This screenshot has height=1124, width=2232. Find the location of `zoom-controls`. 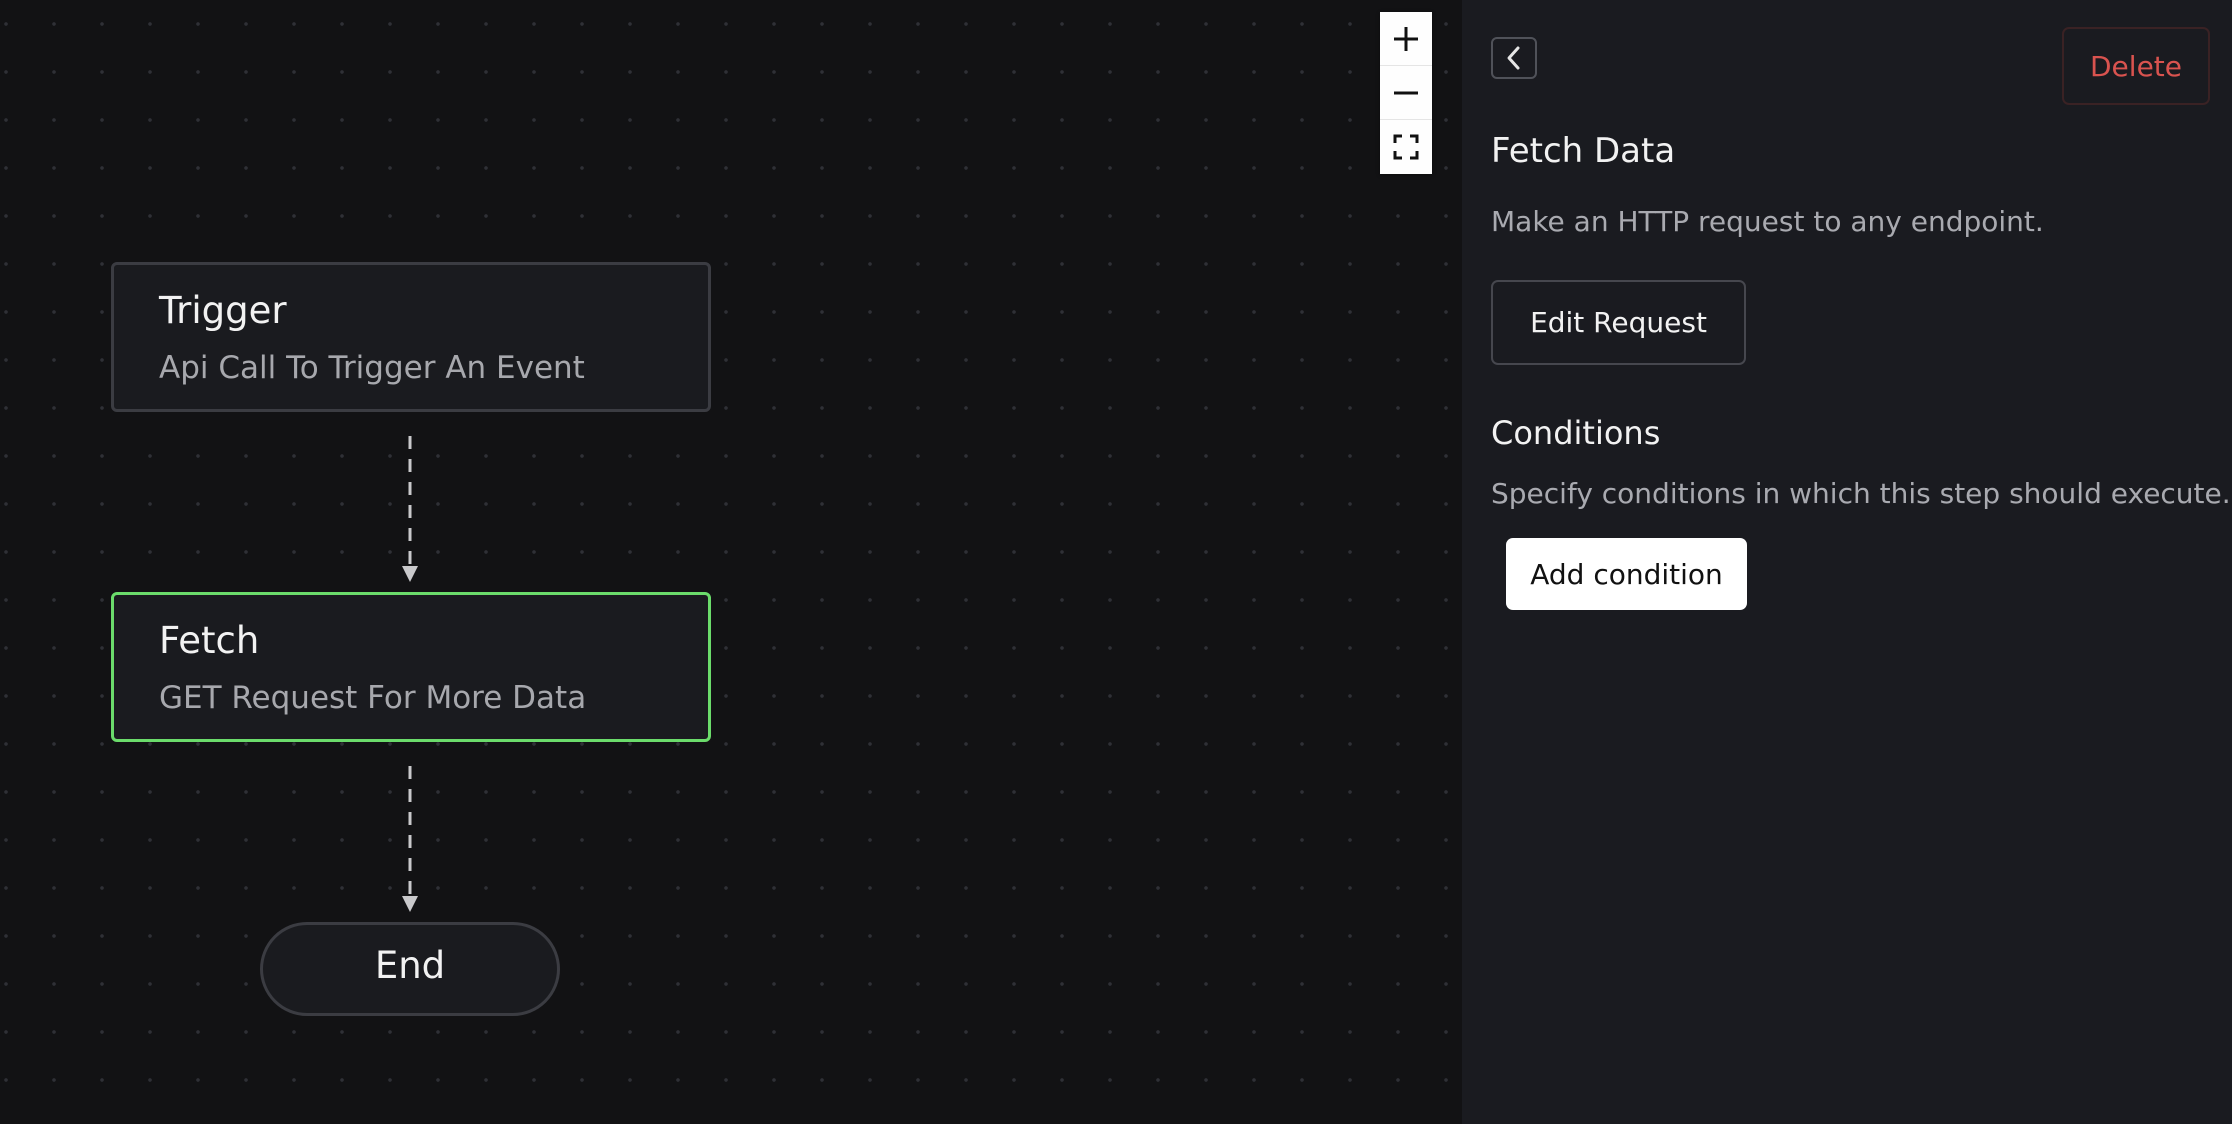

zoom-controls is located at coordinates (1406, 93).